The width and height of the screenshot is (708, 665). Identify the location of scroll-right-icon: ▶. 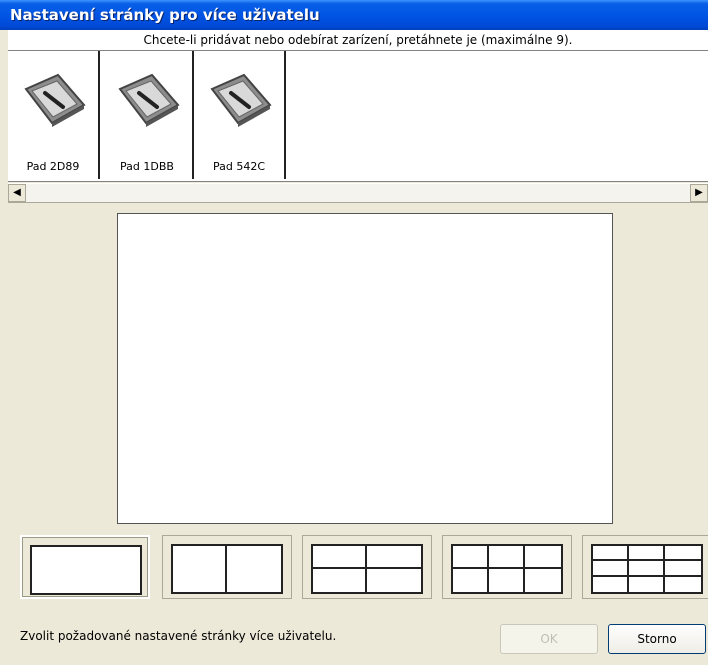
(699, 193).